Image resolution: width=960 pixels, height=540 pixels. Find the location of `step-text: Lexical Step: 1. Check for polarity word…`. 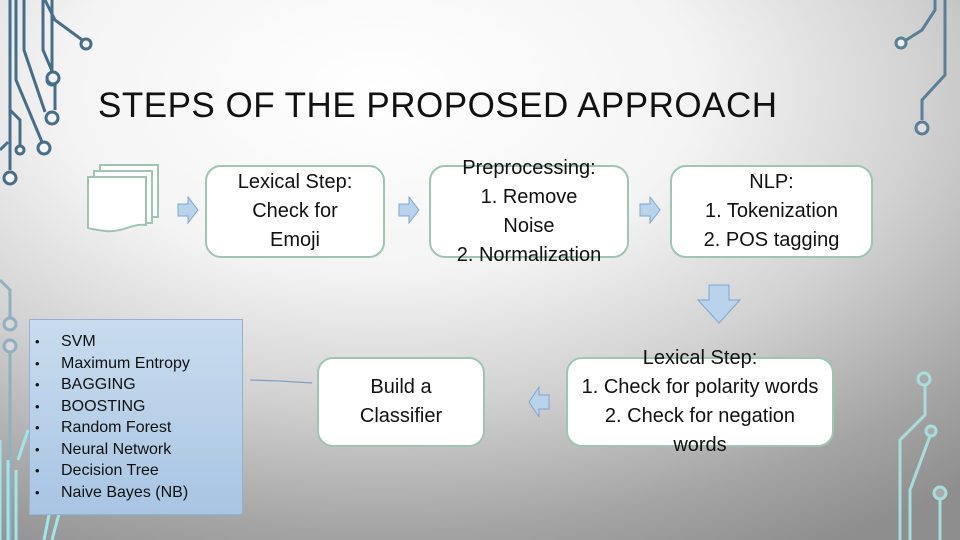

step-text: Lexical Step: 1. Check for polarity word… is located at coordinates (700, 401).